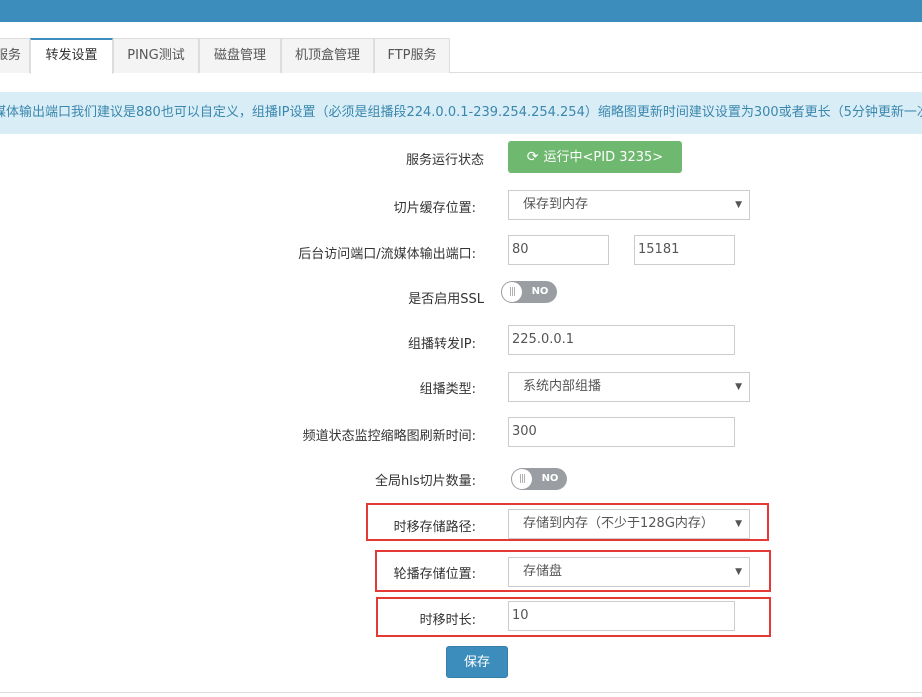 The width and height of the screenshot is (922, 697). I want to click on admin-port-input: 80, so click(558, 250).